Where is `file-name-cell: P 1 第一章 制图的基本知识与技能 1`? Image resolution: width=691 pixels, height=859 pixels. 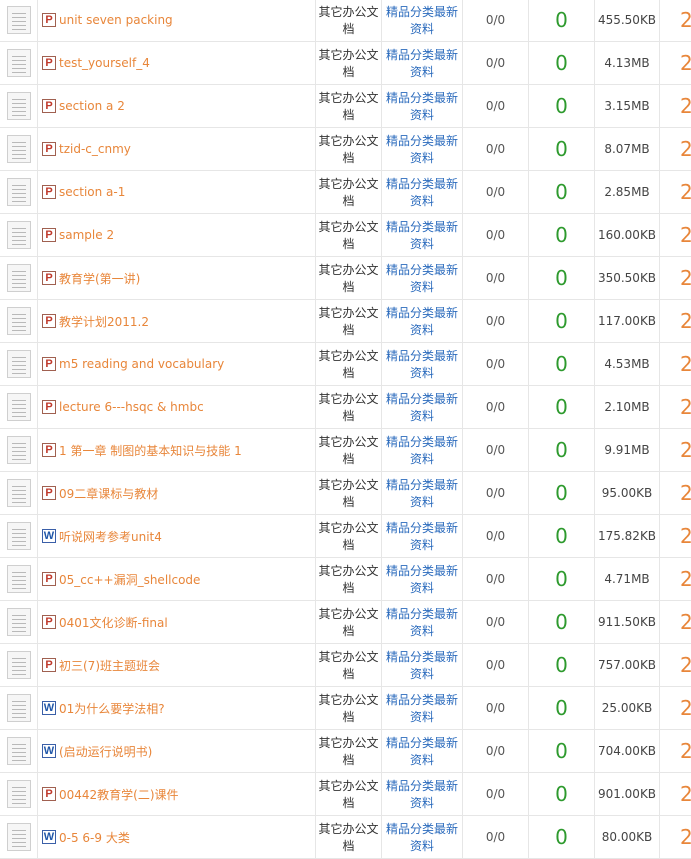
file-name-cell: P 1 第一章 制图的基本知识与技能 1 is located at coordinates (177, 450).